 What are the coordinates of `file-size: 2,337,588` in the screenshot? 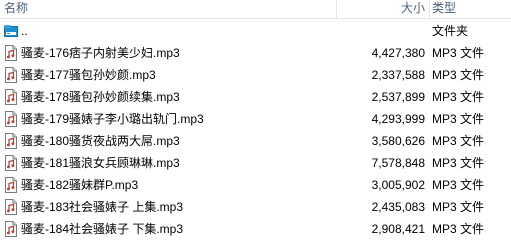 It's located at (398, 75).